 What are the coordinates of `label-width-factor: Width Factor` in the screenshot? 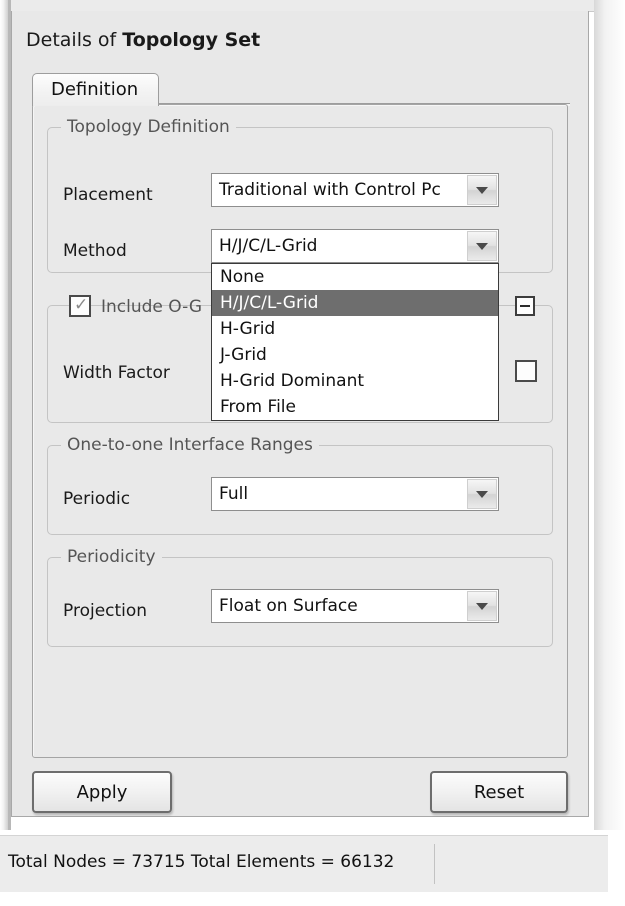 It's located at (116, 373).